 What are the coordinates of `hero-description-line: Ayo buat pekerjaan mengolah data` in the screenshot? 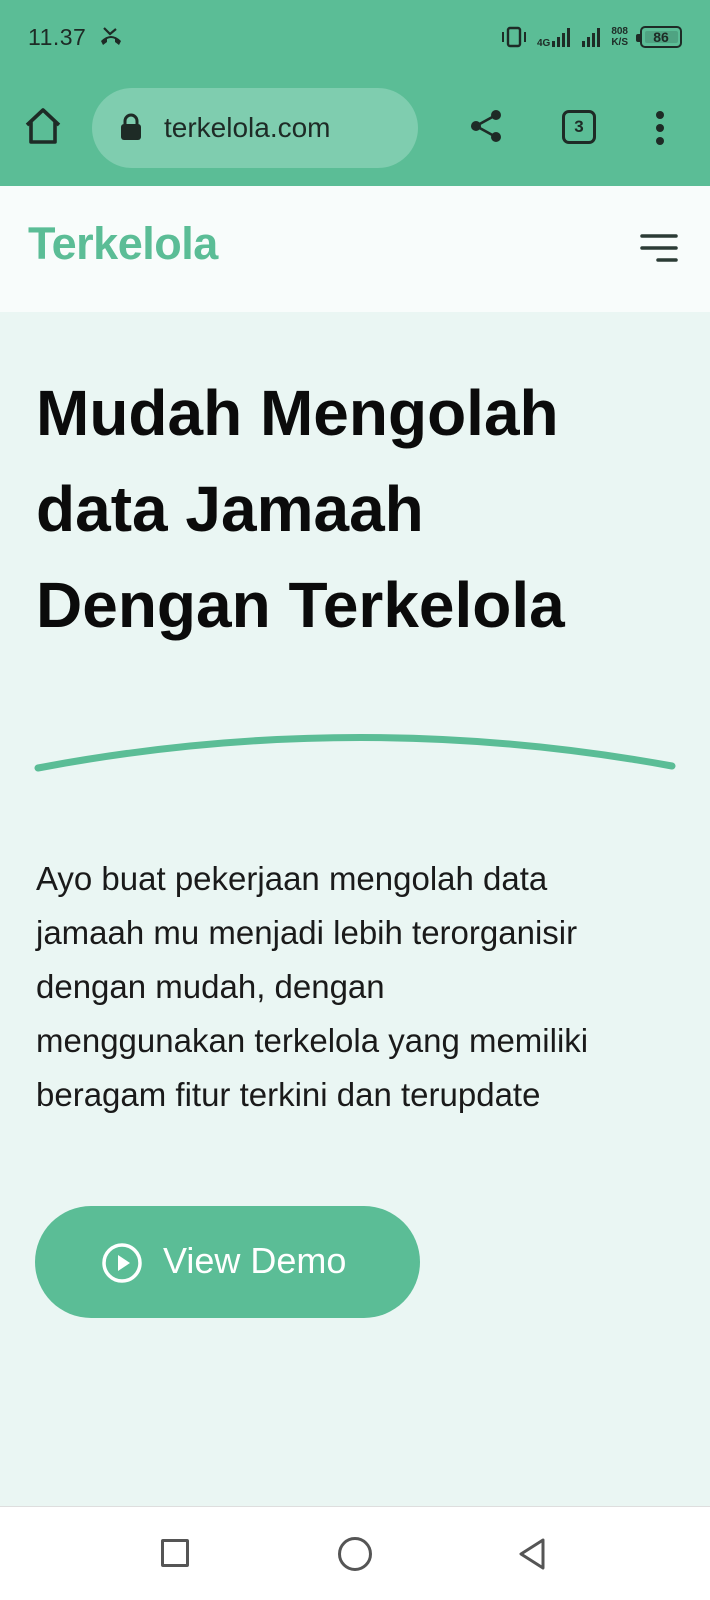 It's located at (292, 878).